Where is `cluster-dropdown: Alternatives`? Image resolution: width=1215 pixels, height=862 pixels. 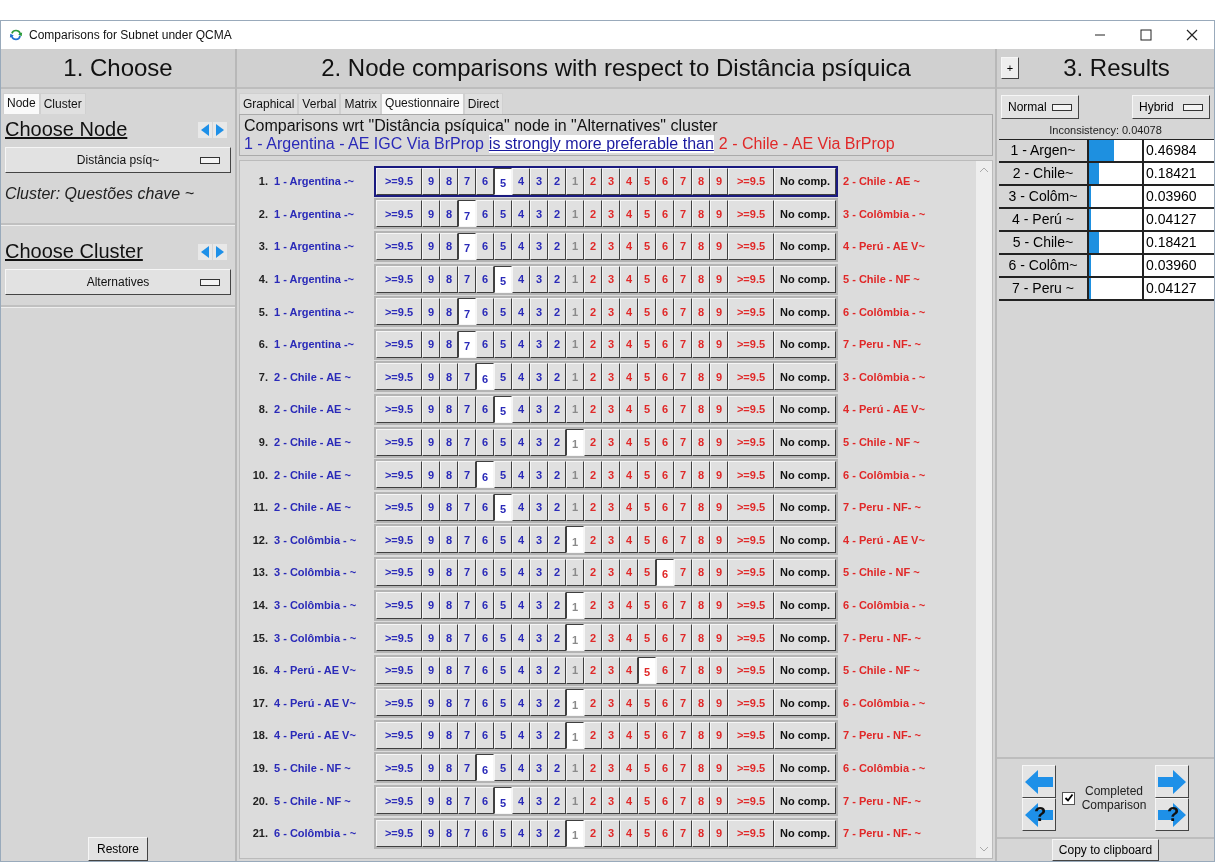 cluster-dropdown: Alternatives is located at coordinates (118, 282).